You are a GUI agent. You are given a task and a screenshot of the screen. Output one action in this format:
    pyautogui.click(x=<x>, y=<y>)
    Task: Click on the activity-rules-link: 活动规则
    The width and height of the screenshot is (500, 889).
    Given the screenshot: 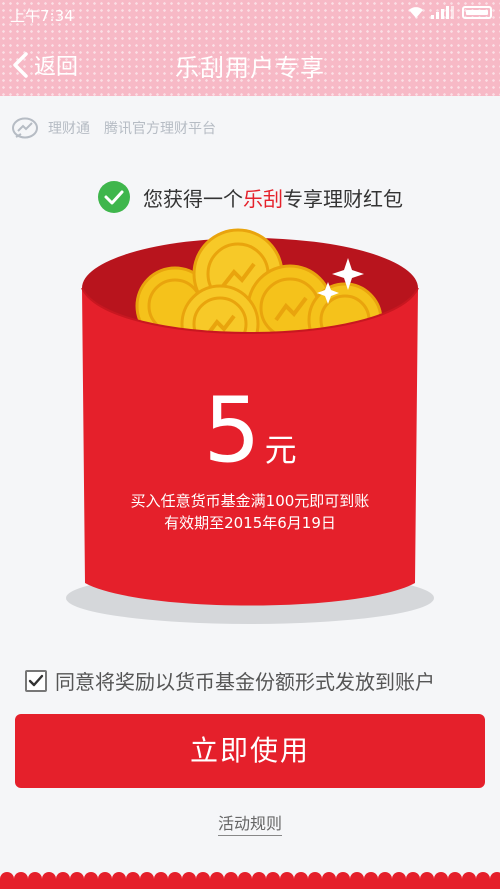 What is the action you would take?
    pyautogui.click(x=249, y=825)
    